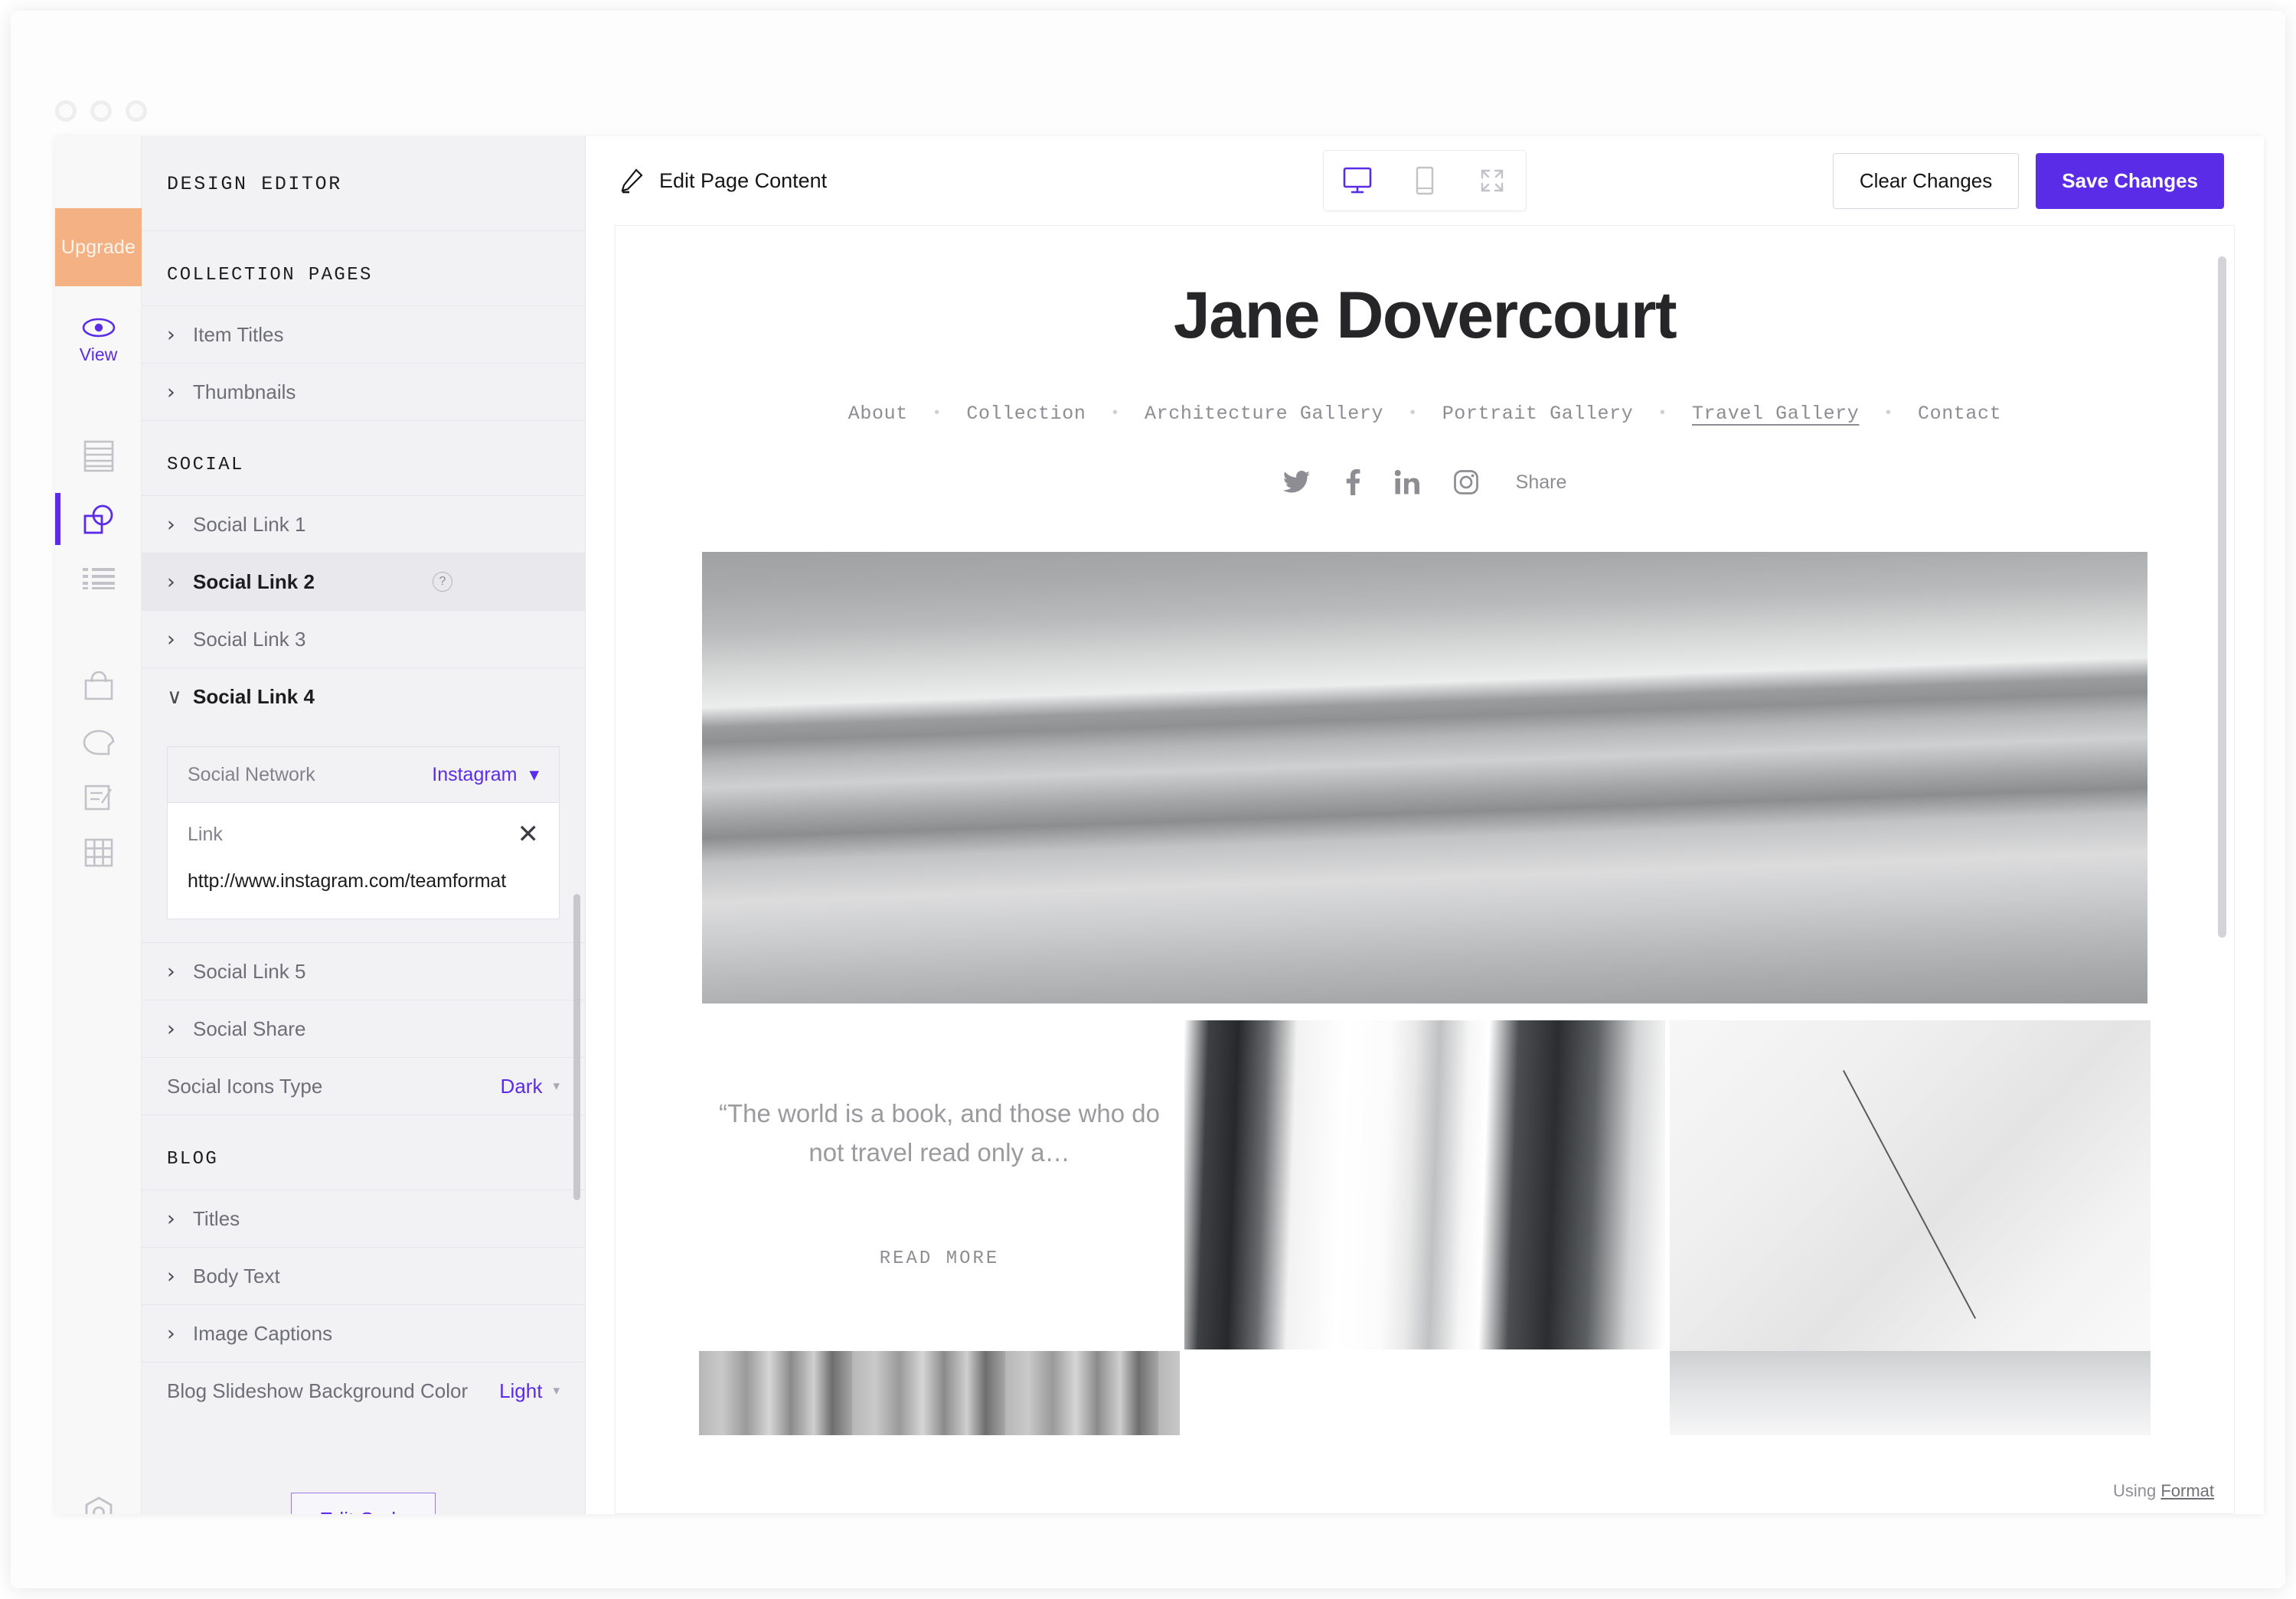 This screenshot has height=1599, width=2296. I want to click on edit-page-content-button: Edit Page Content, so click(723, 181).